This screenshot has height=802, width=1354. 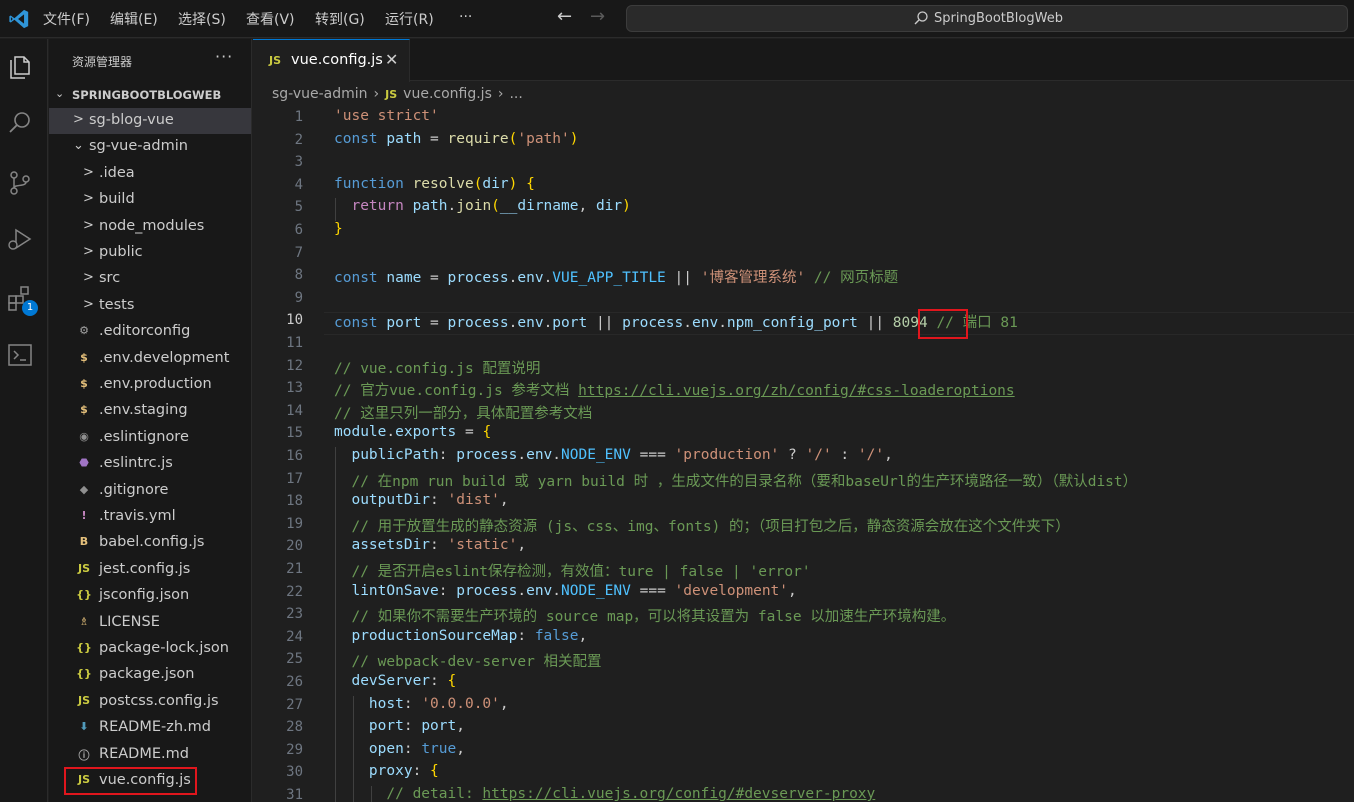 What do you see at coordinates (144, 595) in the screenshot?
I see `file-tree-label: jsconfig.json` at bounding box center [144, 595].